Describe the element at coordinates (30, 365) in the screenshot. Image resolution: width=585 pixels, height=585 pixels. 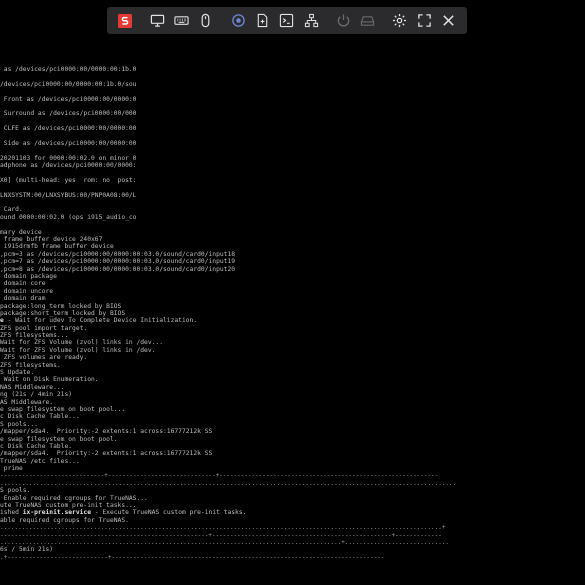
I see `console-line: ZFS filesystems.` at that location.